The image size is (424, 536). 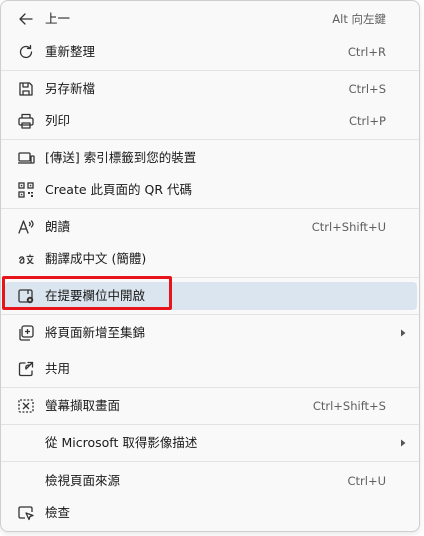 What do you see at coordinates (26, 89) in the screenshot?
I see `save-icon` at bounding box center [26, 89].